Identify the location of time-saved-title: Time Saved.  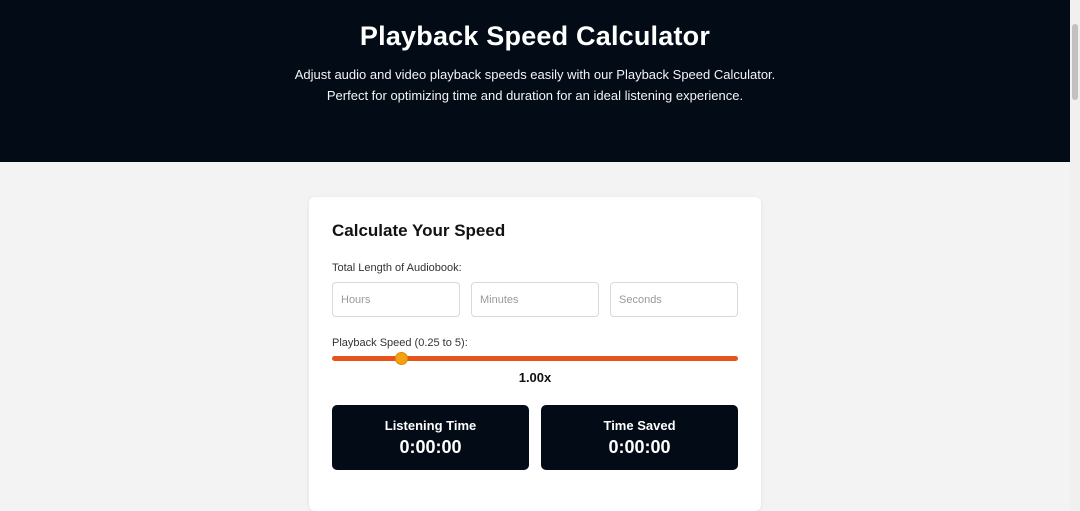
(639, 425).